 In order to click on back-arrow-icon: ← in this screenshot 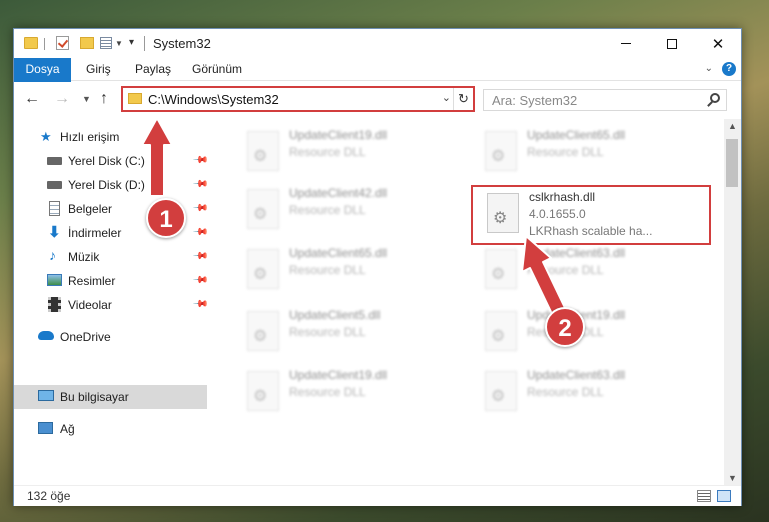, I will do `click(32, 99)`.